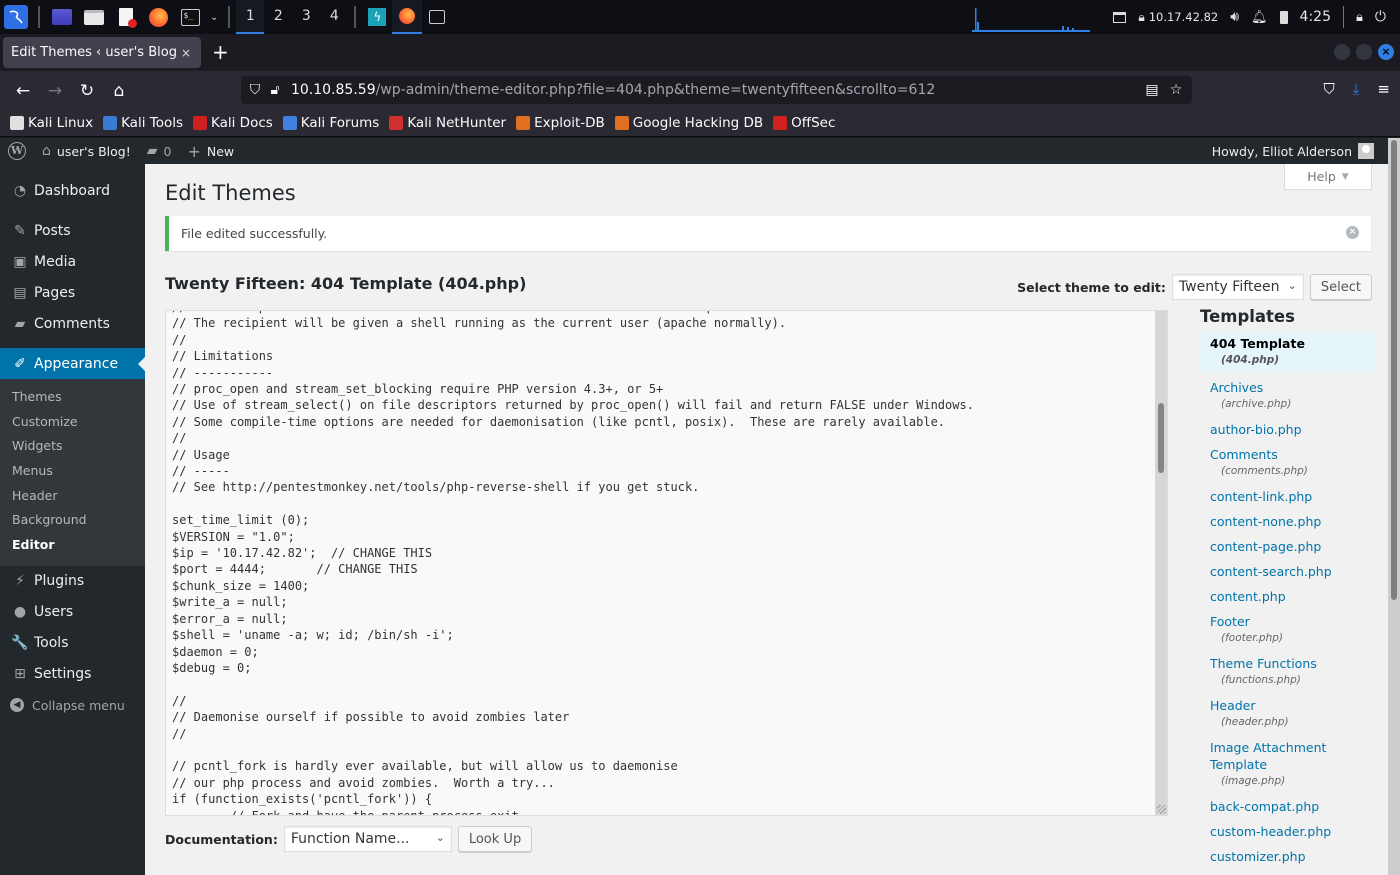 The width and height of the screenshot is (1400, 875). What do you see at coordinates (159, 151) in the screenshot?
I see `comments-link: ▰ 0` at bounding box center [159, 151].